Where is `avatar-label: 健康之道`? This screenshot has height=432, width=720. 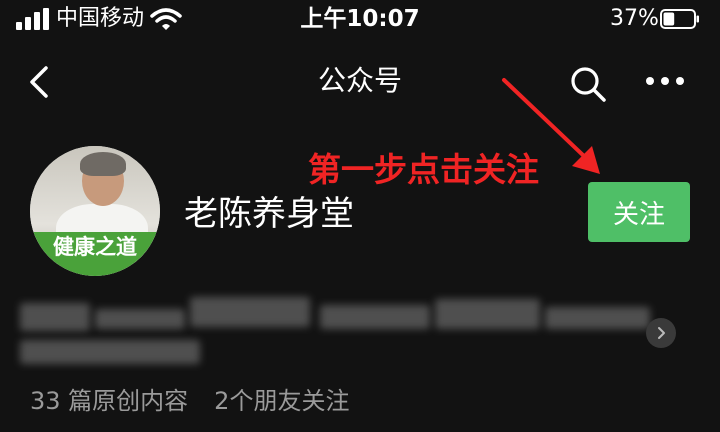 avatar-label: 健康之道 is located at coordinates (95, 247).